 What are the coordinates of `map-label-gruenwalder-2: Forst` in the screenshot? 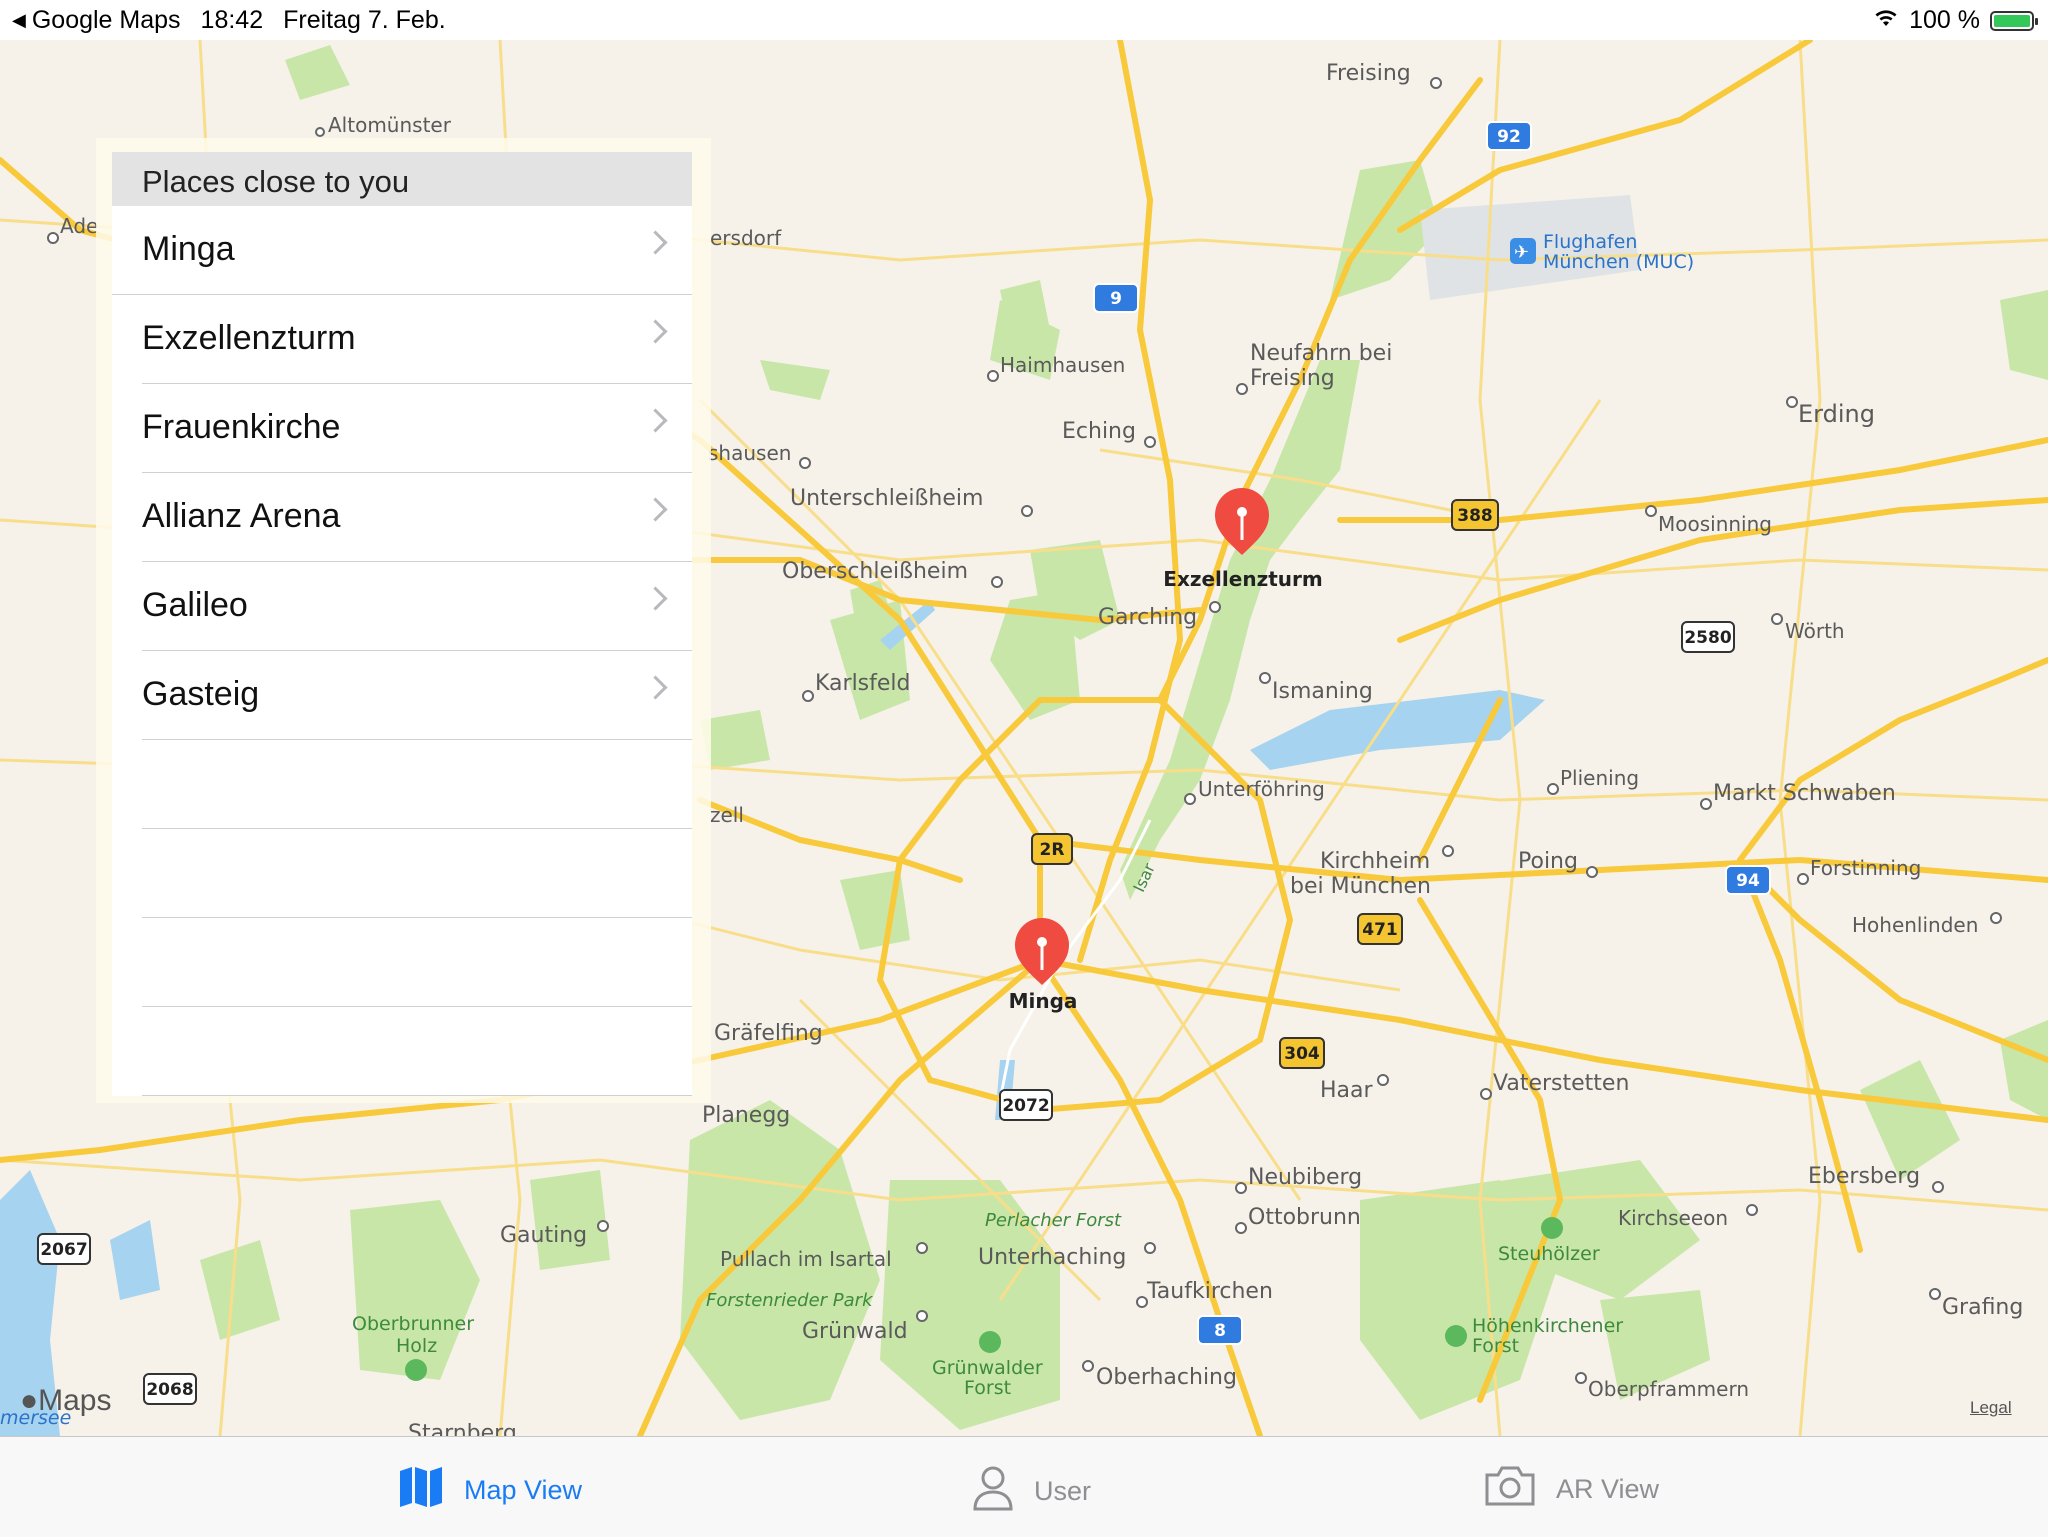 It's located at (987, 1388).